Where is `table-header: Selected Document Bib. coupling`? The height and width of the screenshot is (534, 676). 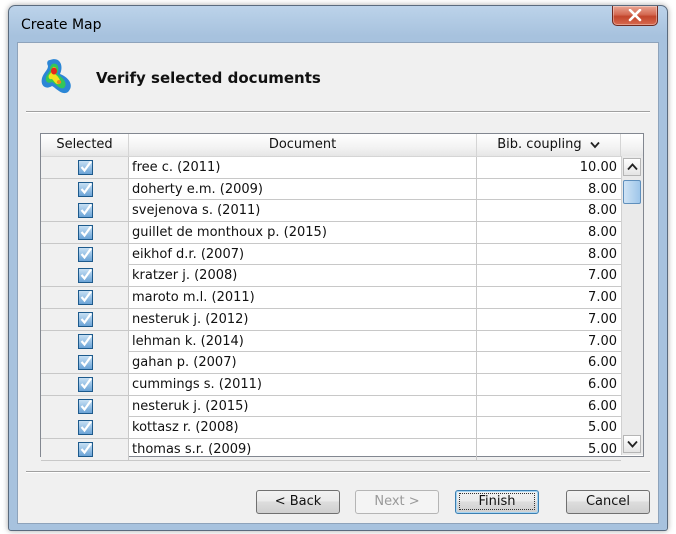
table-header: Selected Document Bib. coupling is located at coordinates (342, 145).